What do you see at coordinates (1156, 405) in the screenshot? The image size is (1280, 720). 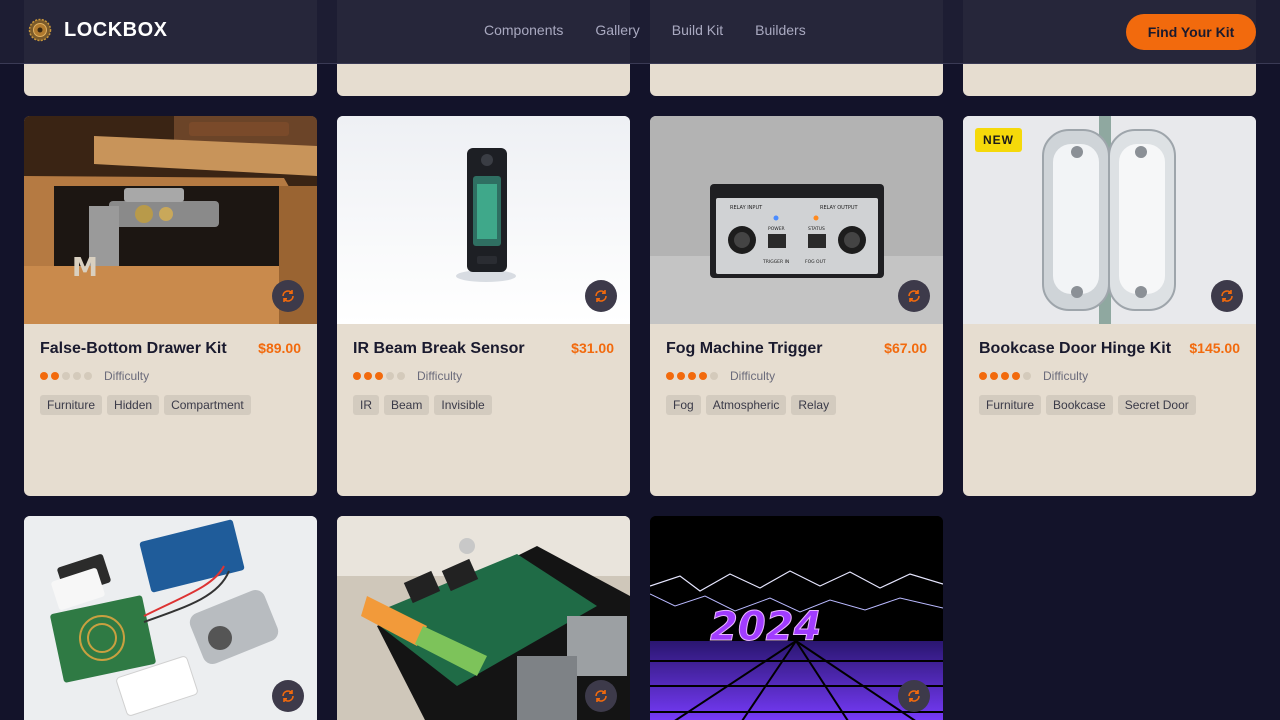 I see `tag: Secret Door` at bounding box center [1156, 405].